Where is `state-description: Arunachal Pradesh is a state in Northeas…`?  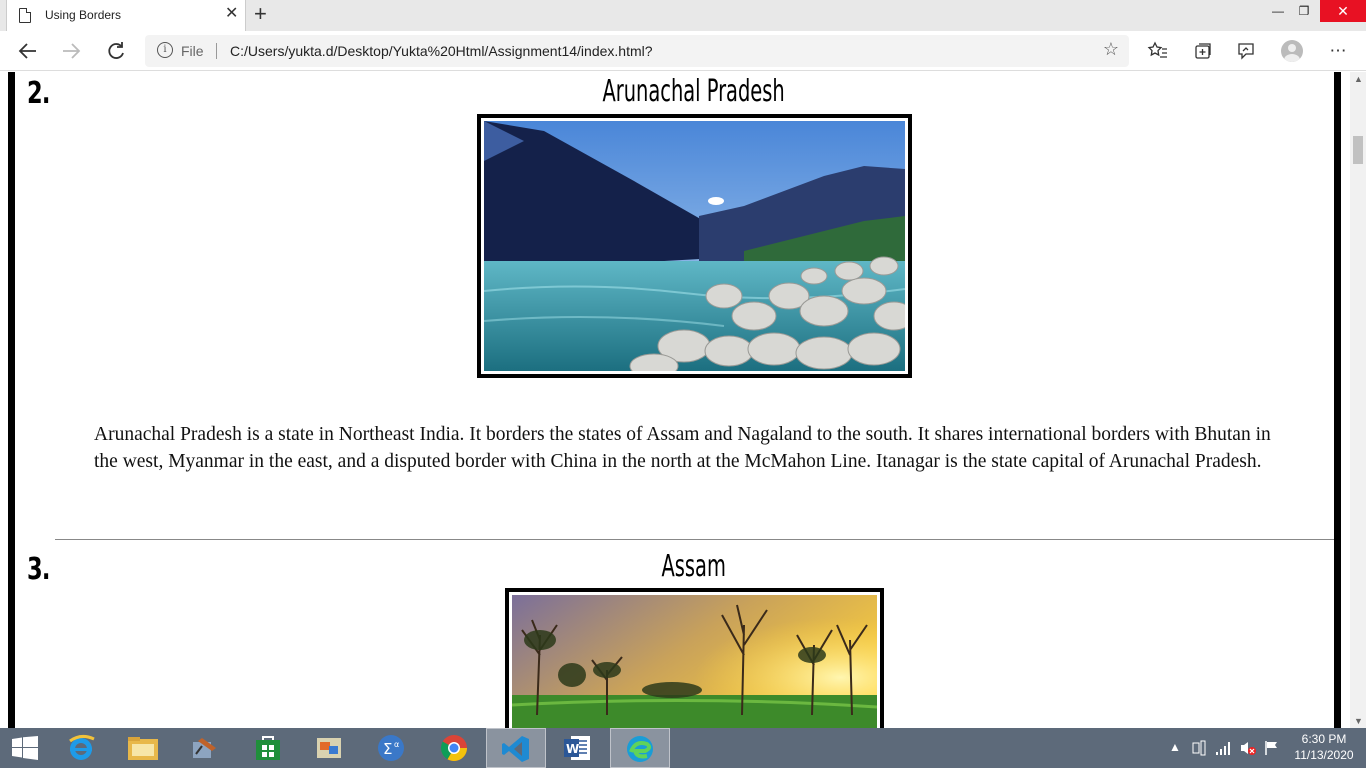
state-description: Arunachal Pradesh is a state in Northeas… is located at coordinates (682, 448).